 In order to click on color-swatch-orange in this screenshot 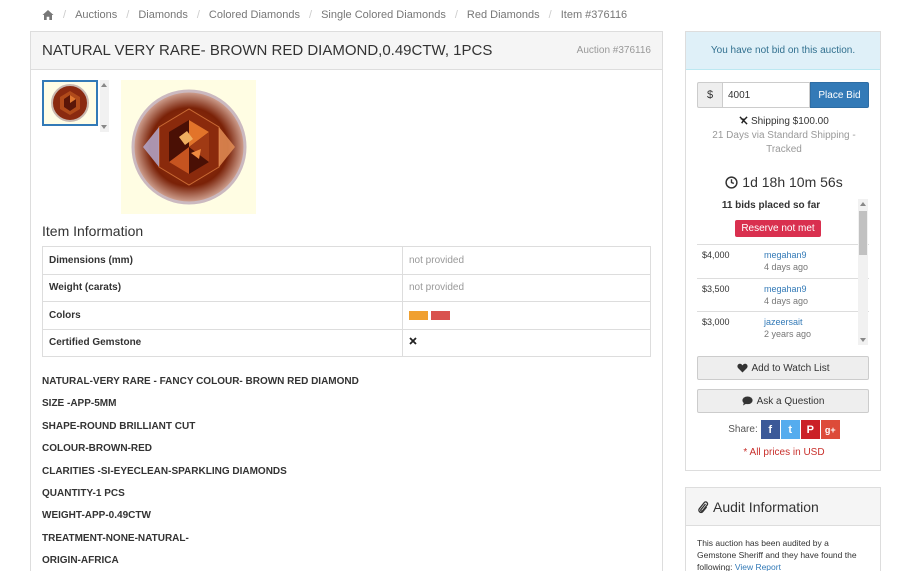, I will do `click(418, 315)`.